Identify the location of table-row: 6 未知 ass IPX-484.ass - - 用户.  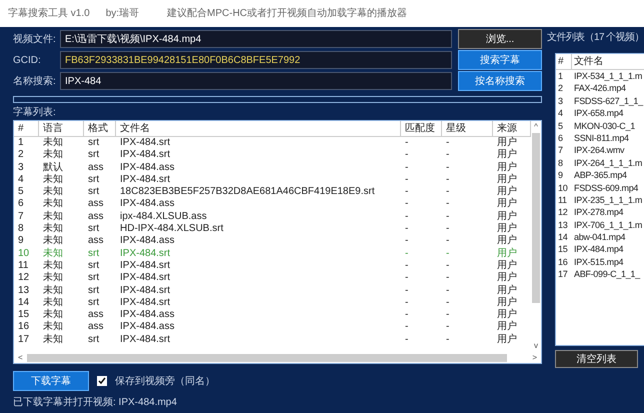
(272, 204).